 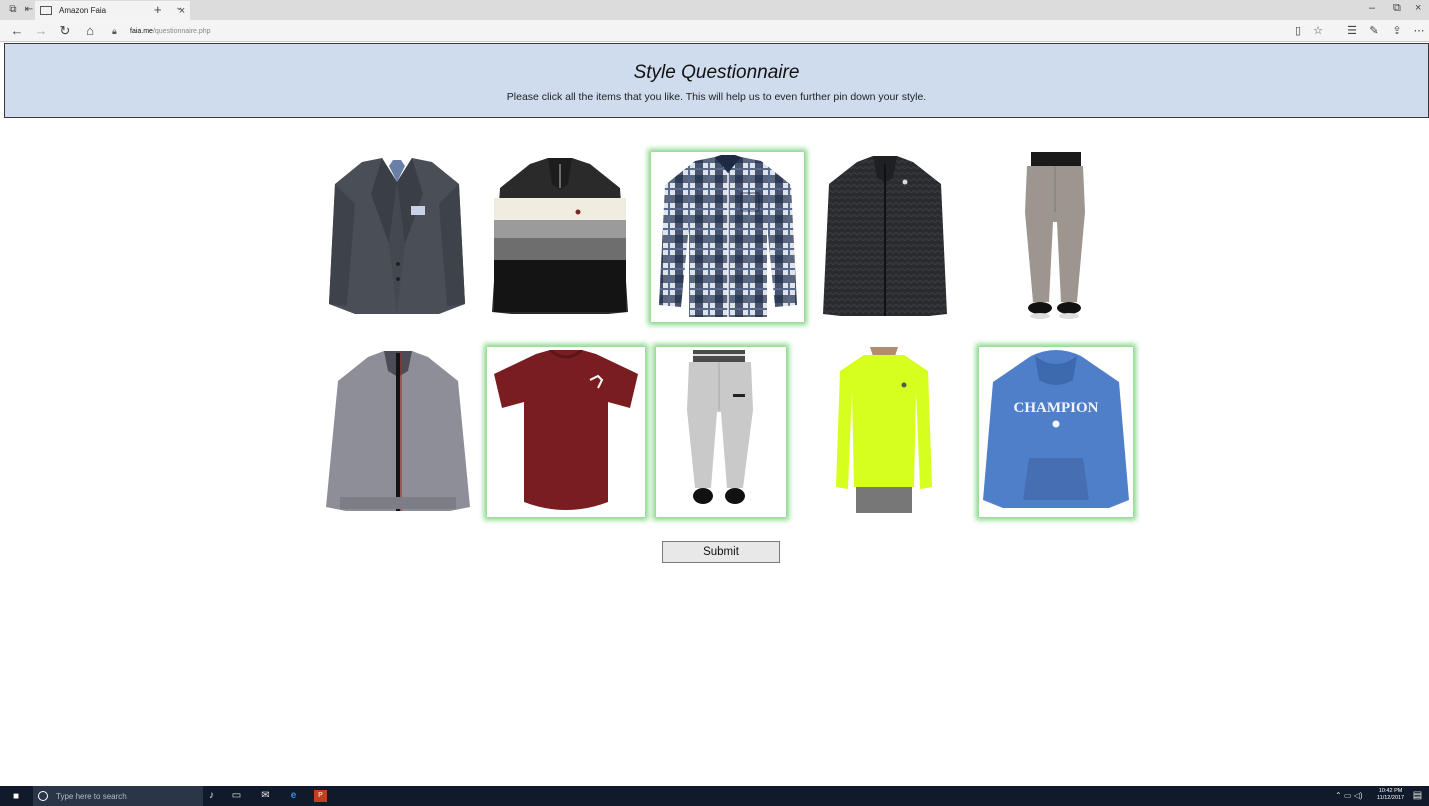 What do you see at coordinates (1419, 31) in the screenshot?
I see `more-icon: ⋯` at bounding box center [1419, 31].